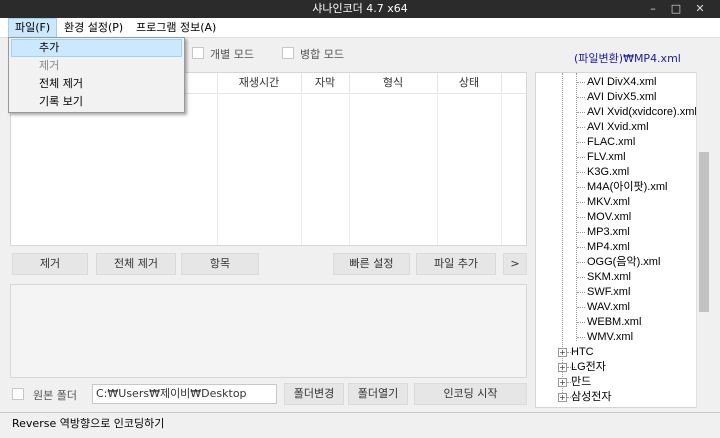  Describe the element at coordinates (232, 54) in the screenshot. I see `individual-mode-label: 개별 모드` at that location.